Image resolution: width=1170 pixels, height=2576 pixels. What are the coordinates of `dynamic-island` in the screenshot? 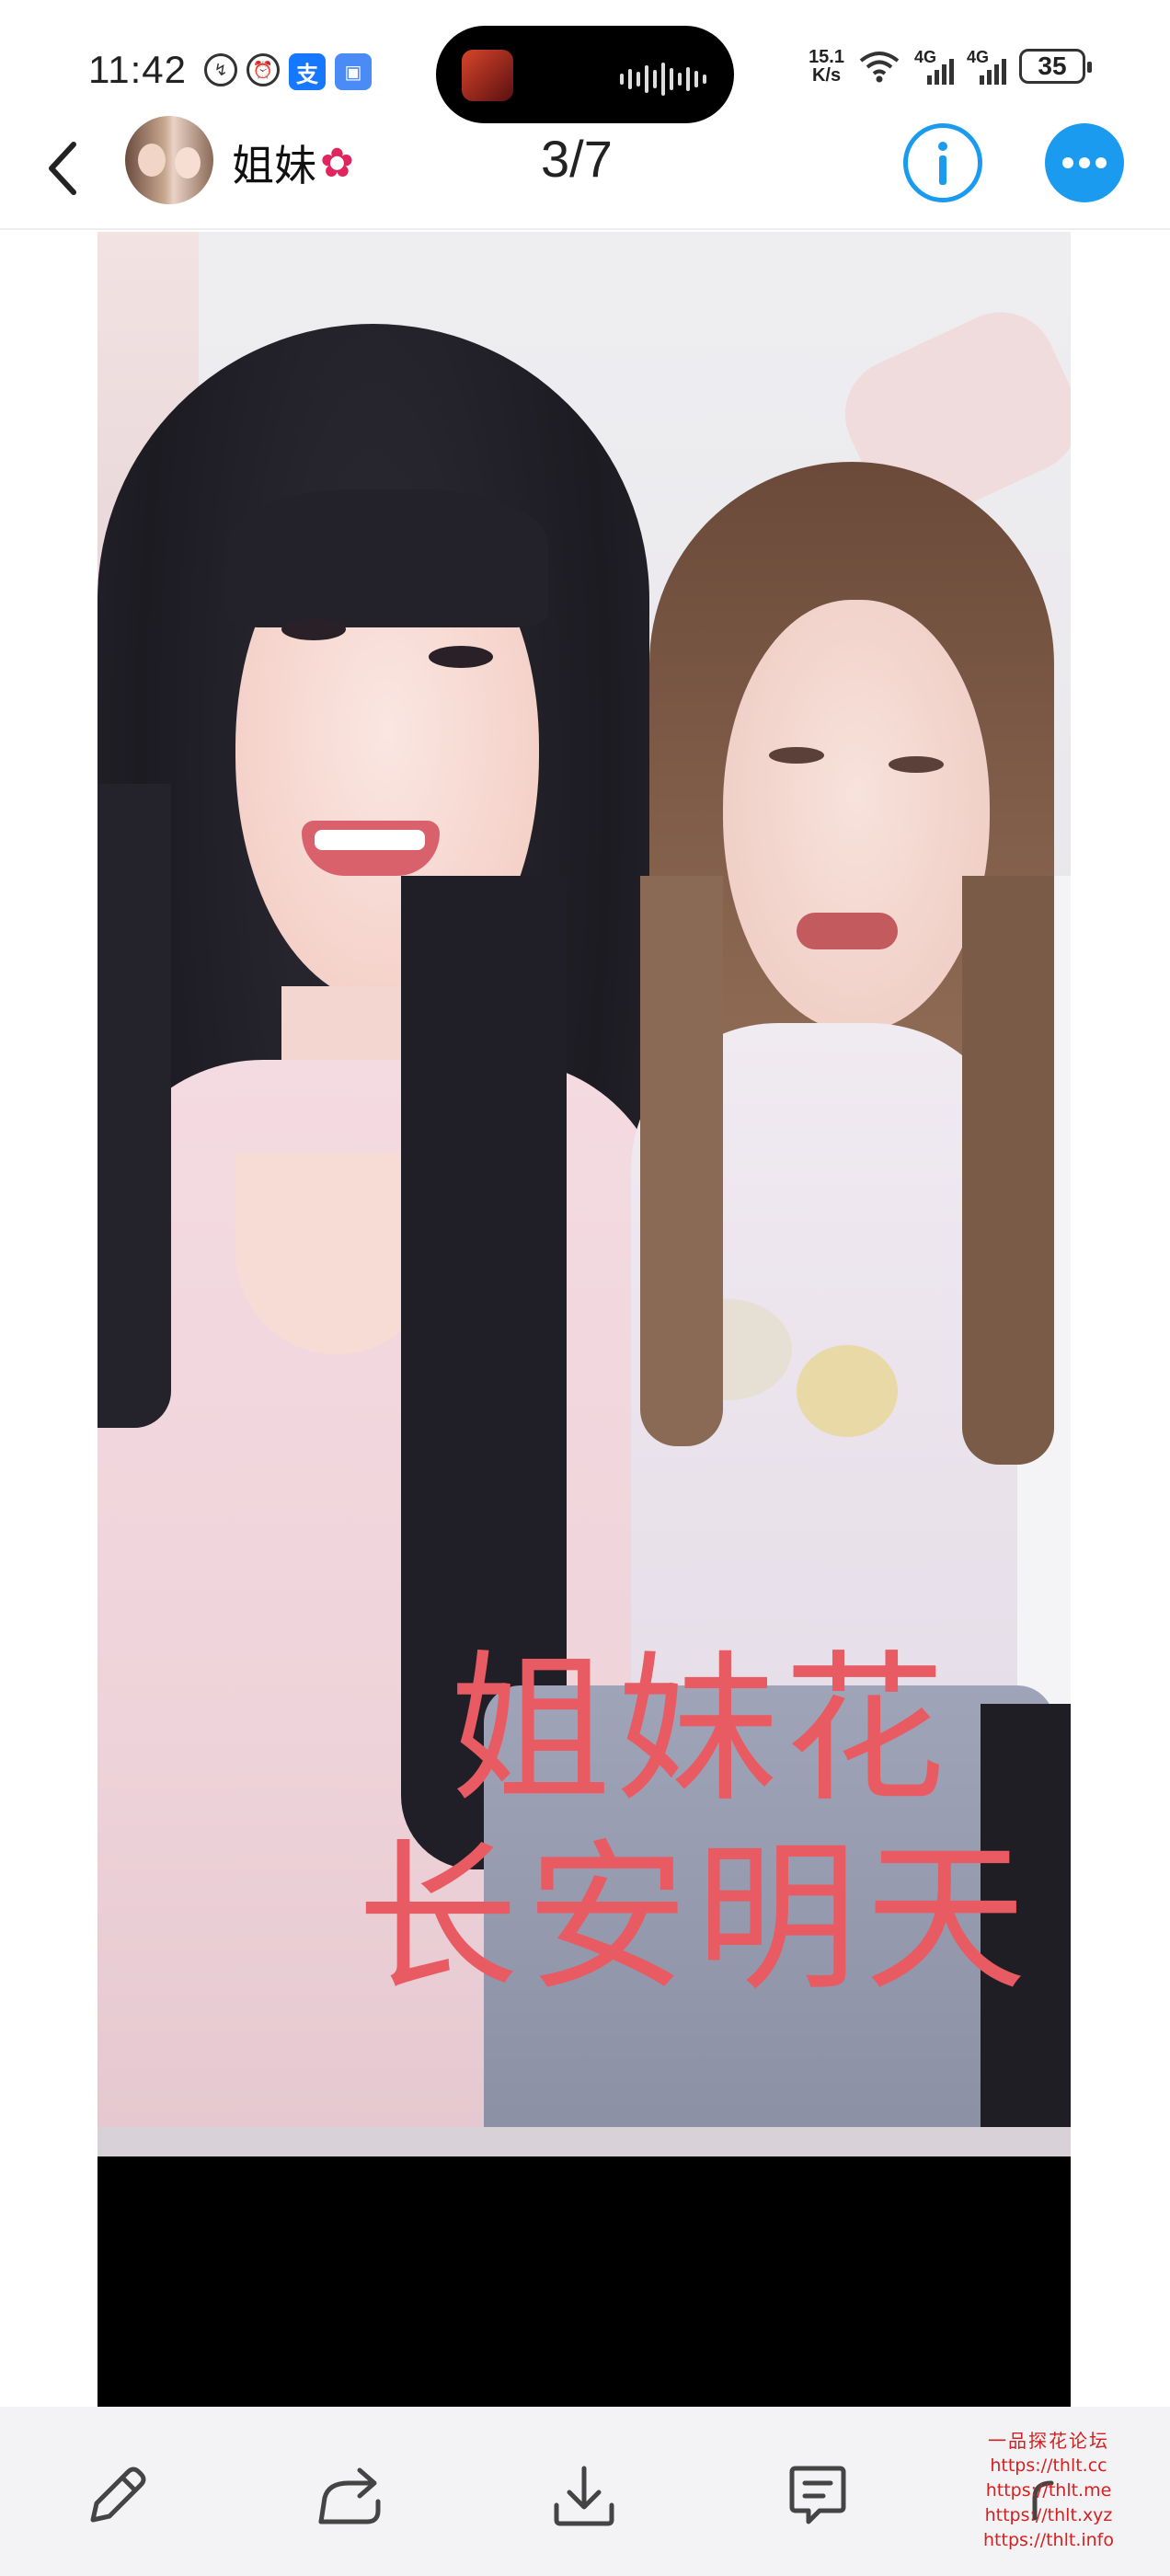 It's located at (585, 74).